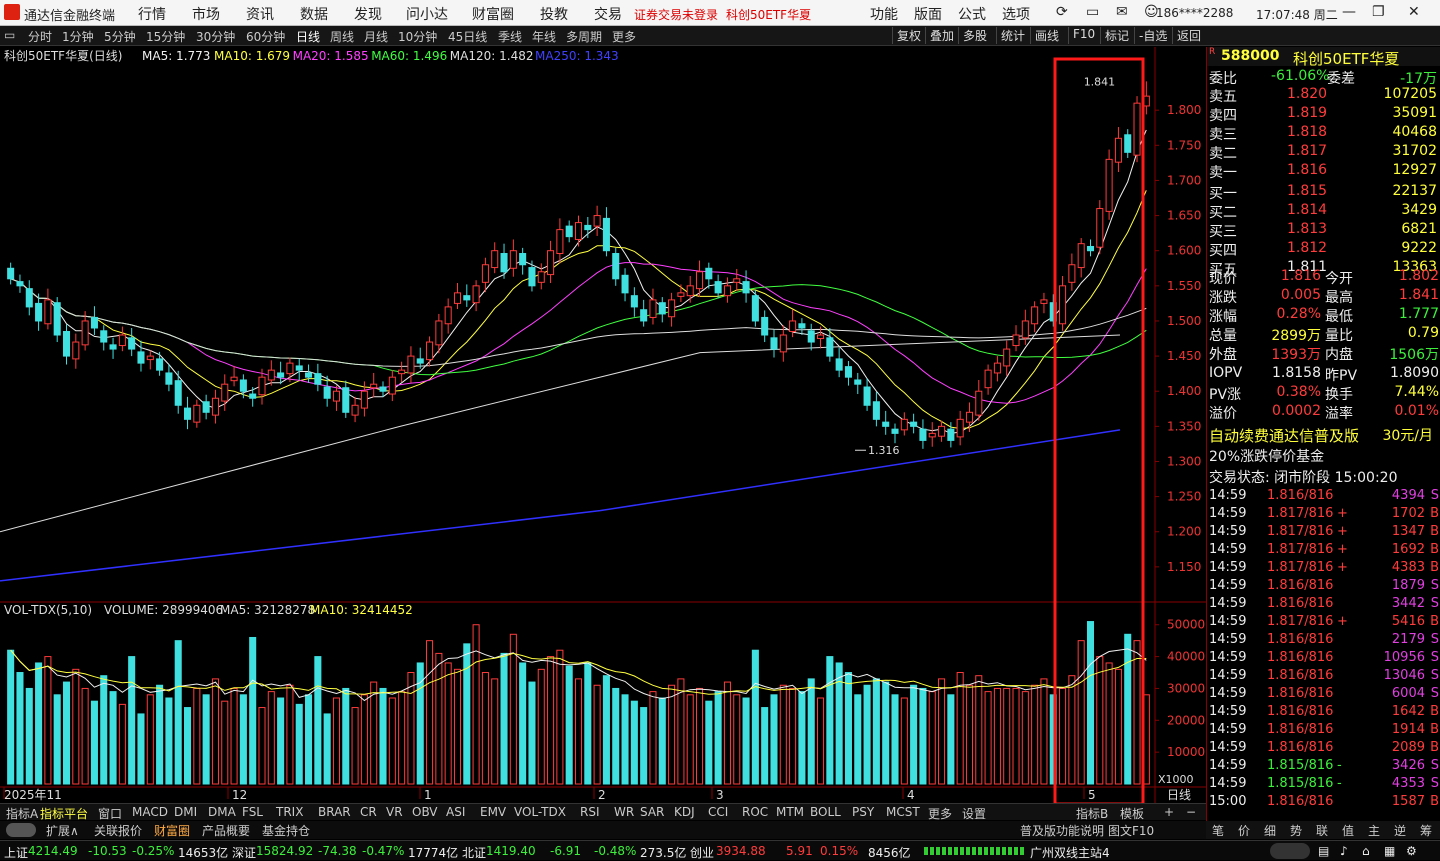 This screenshot has width=1440, height=861. I want to click on bottom-tab-3: 产品概要, so click(226, 830).